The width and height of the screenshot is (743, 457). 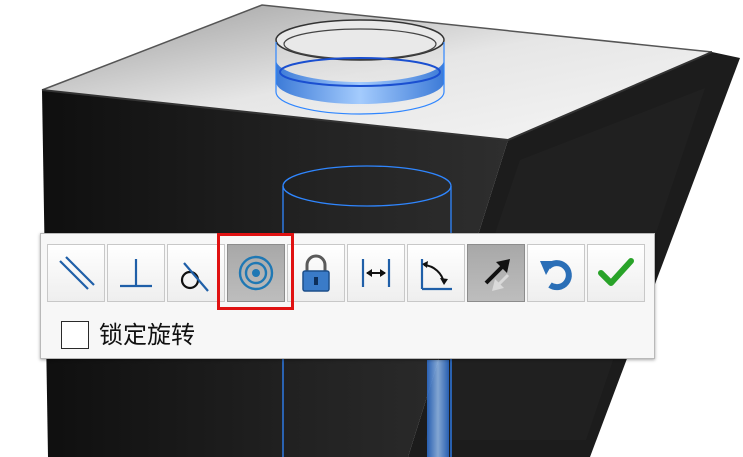 What do you see at coordinates (255, 271) in the screenshot?
I see `selection-highlight-box` at bounding box center [255, 271].